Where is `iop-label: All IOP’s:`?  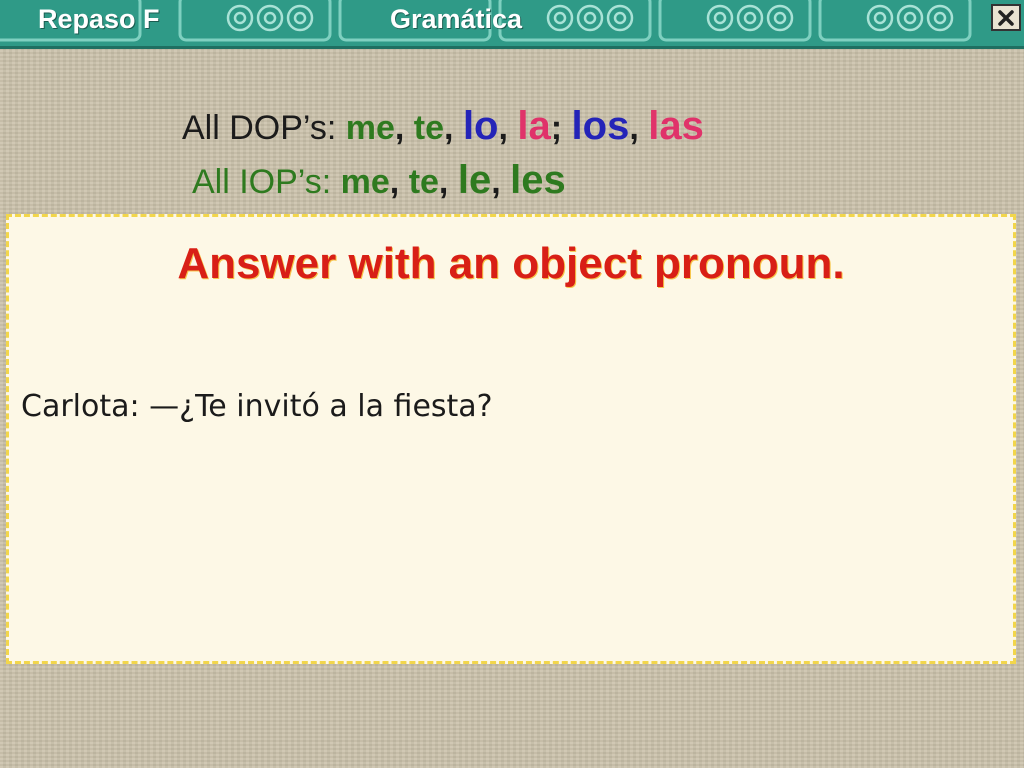 iop-label: All IOP’s: is located at coordinates (262, 182).